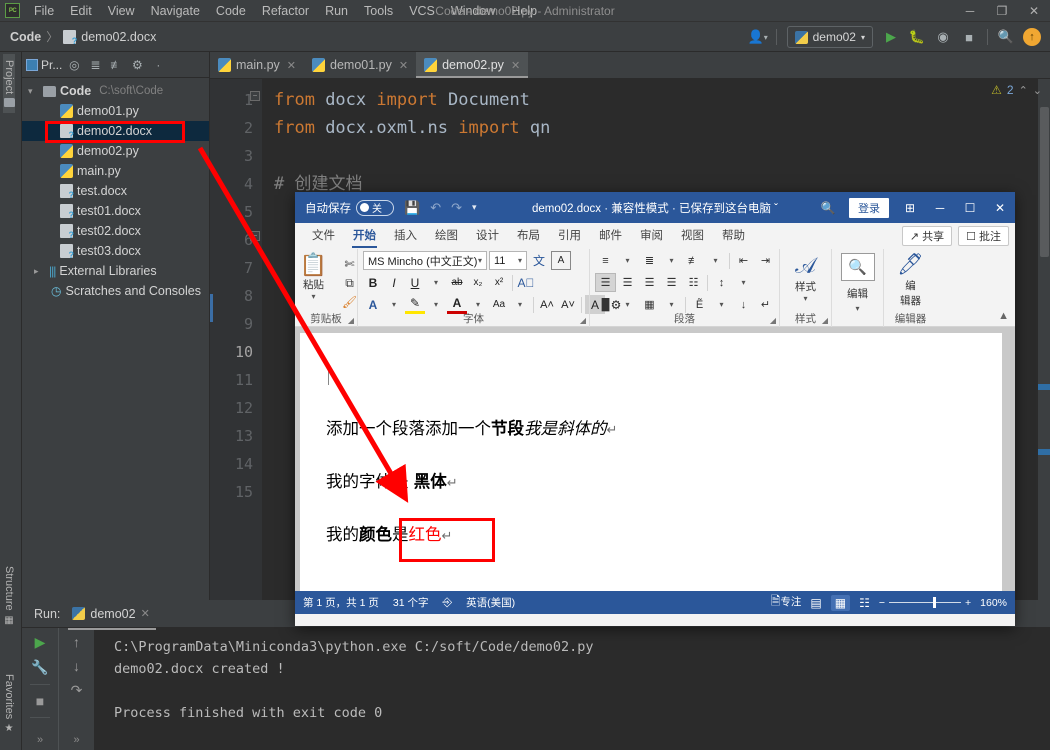 Image resolution: width=1050 pixels, height=750 pixels. I want to click on zoom-level: 160%, so click(993, 603).